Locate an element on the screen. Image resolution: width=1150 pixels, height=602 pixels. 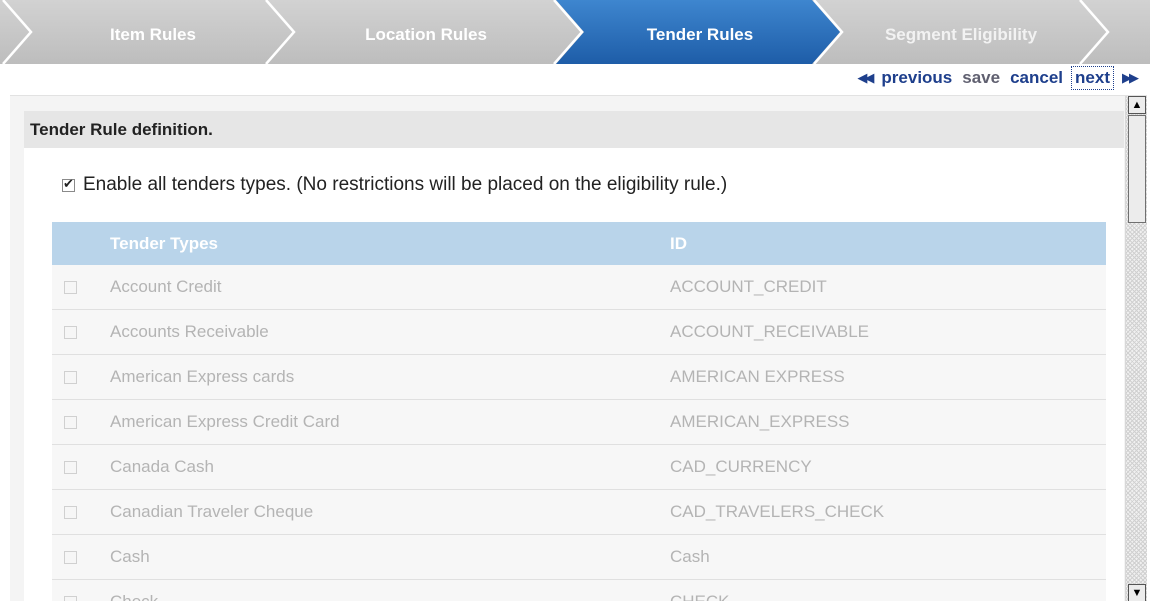
step-location-rules: Location Rules is located at coordinates (426, 32).